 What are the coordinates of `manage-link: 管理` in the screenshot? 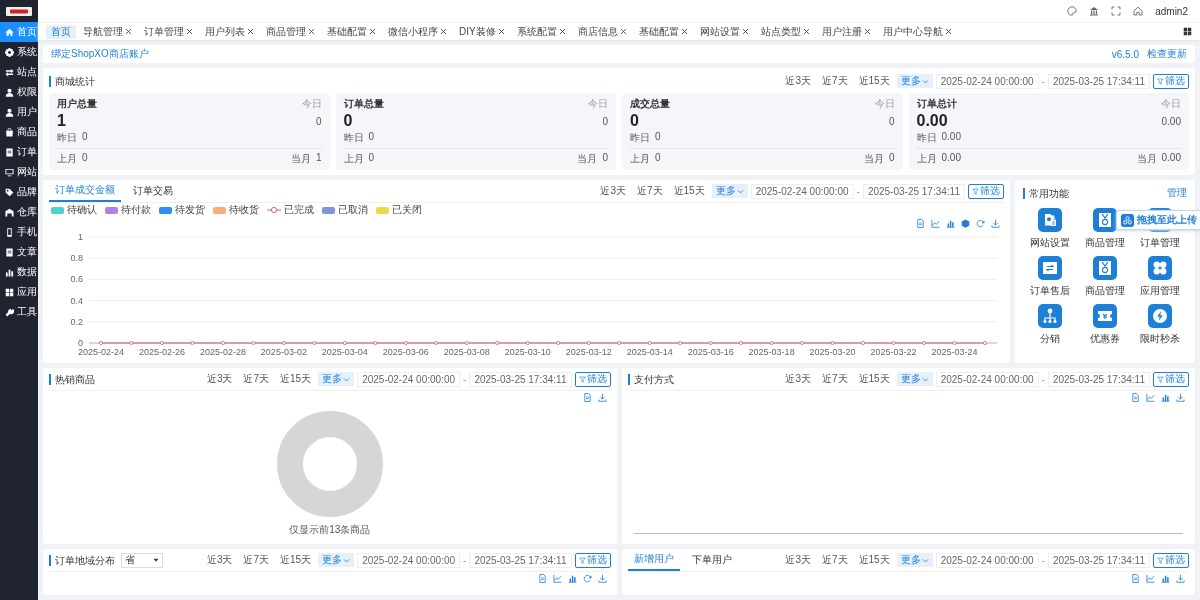 It's located at (1177, 193).